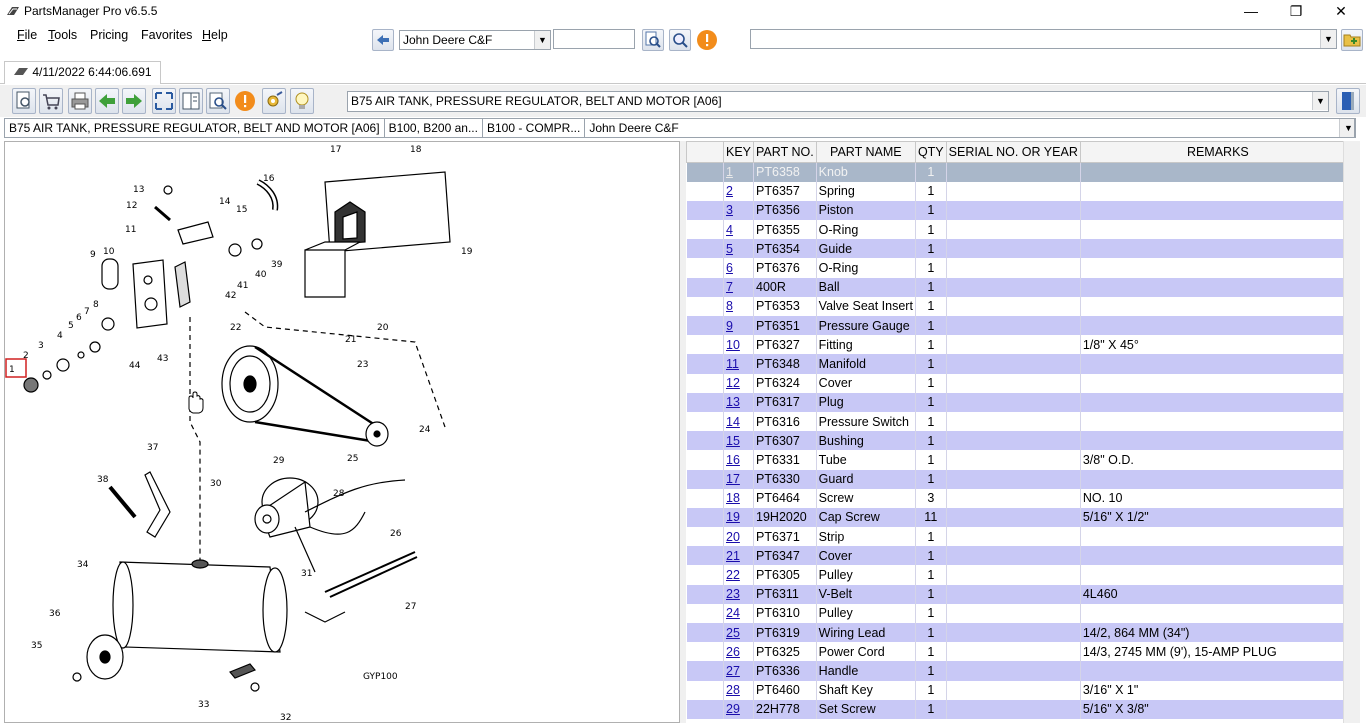  Describe the element at coordinates (733, 690) in the screenshot. I see `key-link: 28` at that location.